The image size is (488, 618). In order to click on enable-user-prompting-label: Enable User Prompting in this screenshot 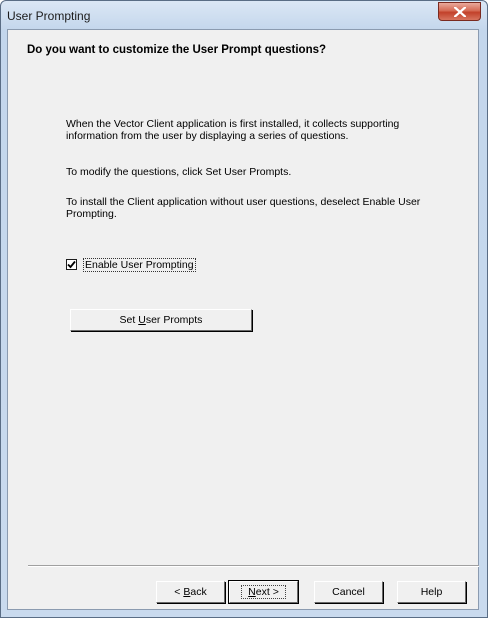, I will do `click(139, 265)`.